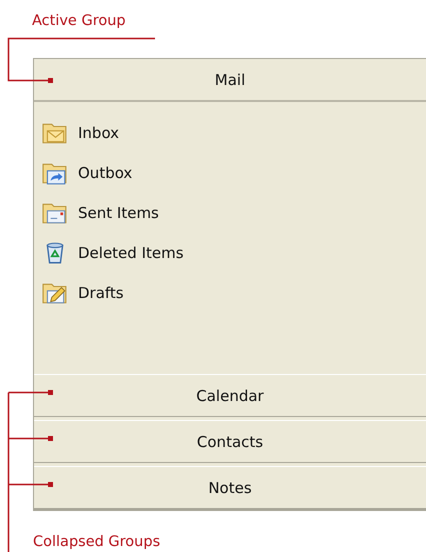 This screenshot has height=552, width=426. Describe the element at coordinates (99, 133) in the screenshot. I see `folder-label: Inbox` at that location.